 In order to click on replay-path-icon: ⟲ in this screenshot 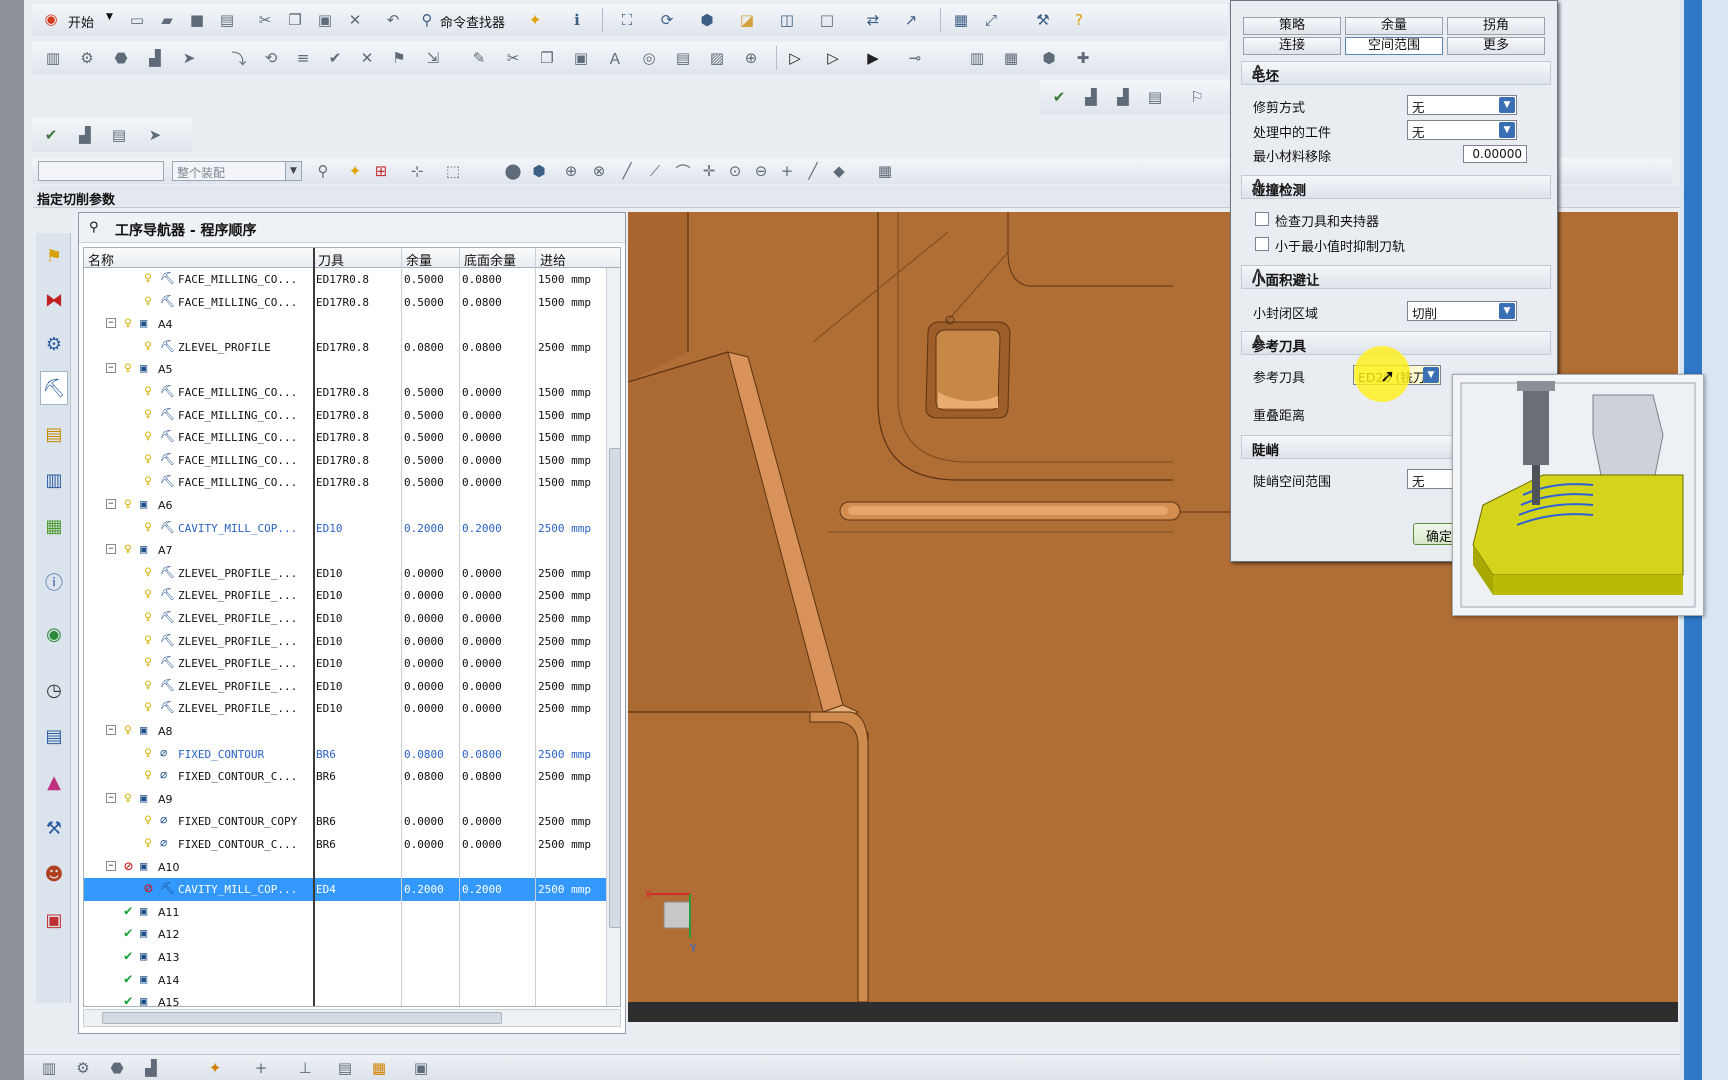, I will do `click(271, 58)`.